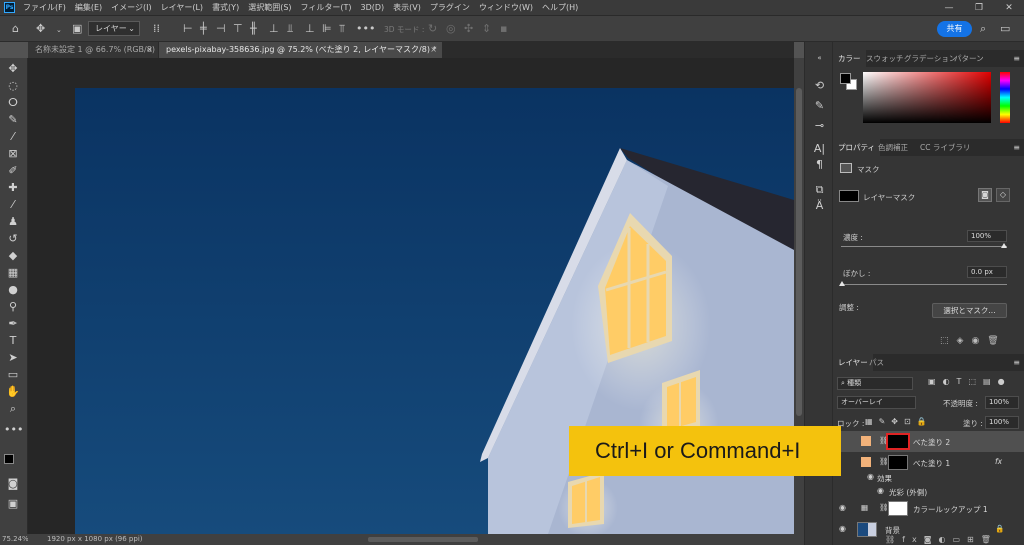  I want to click on density-slider, so click(924, 246).